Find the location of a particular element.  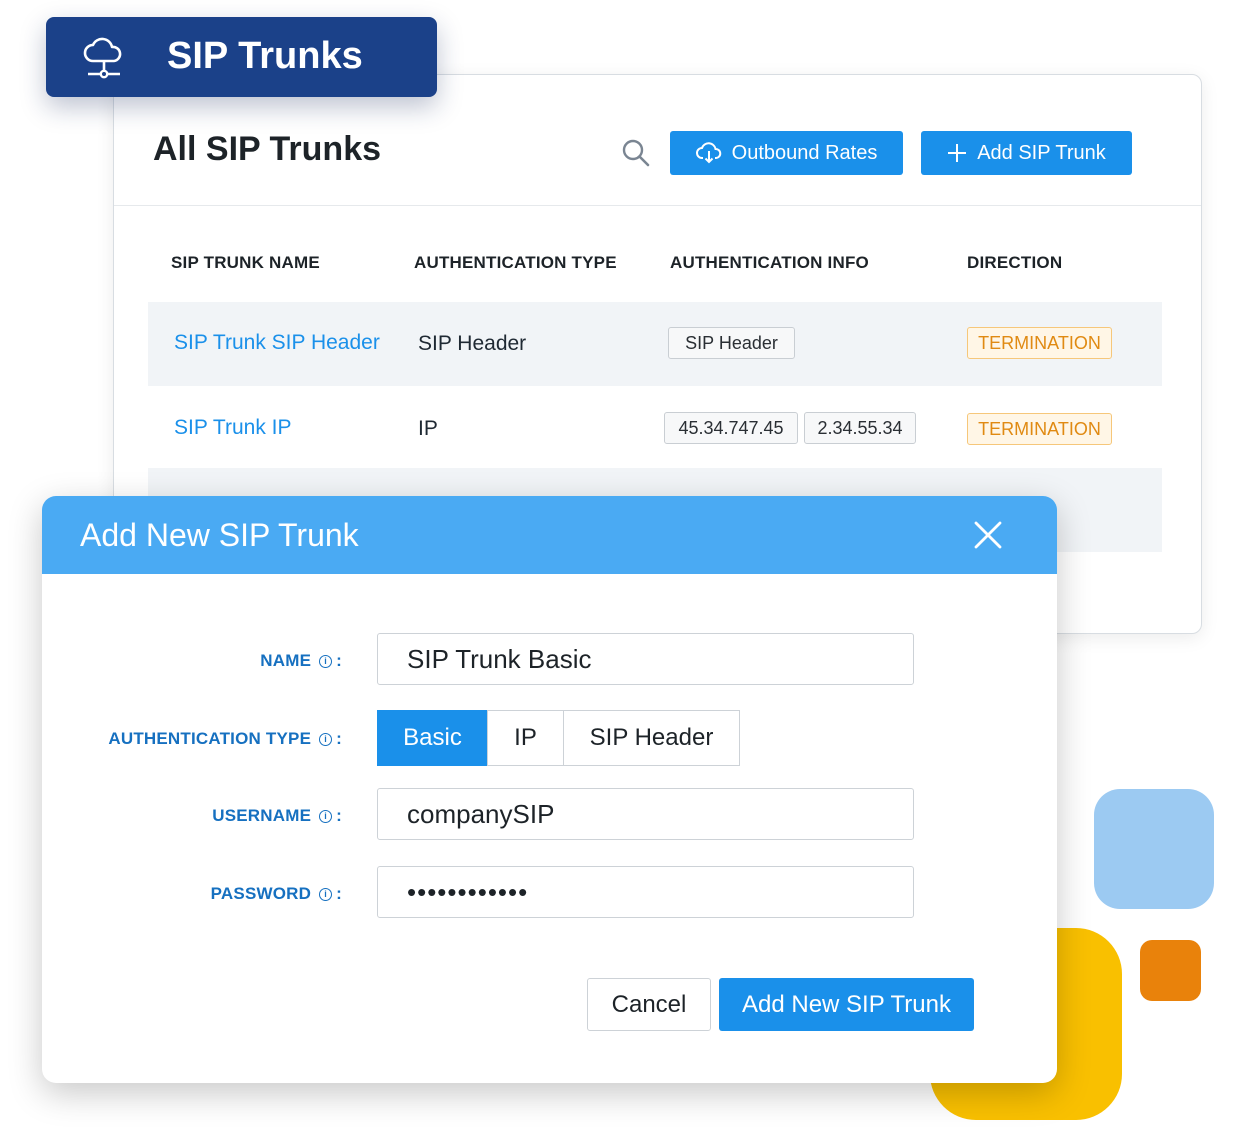

column-header-auth-info: AUTHENTICATION INFO is located at coordinates (769, 262).